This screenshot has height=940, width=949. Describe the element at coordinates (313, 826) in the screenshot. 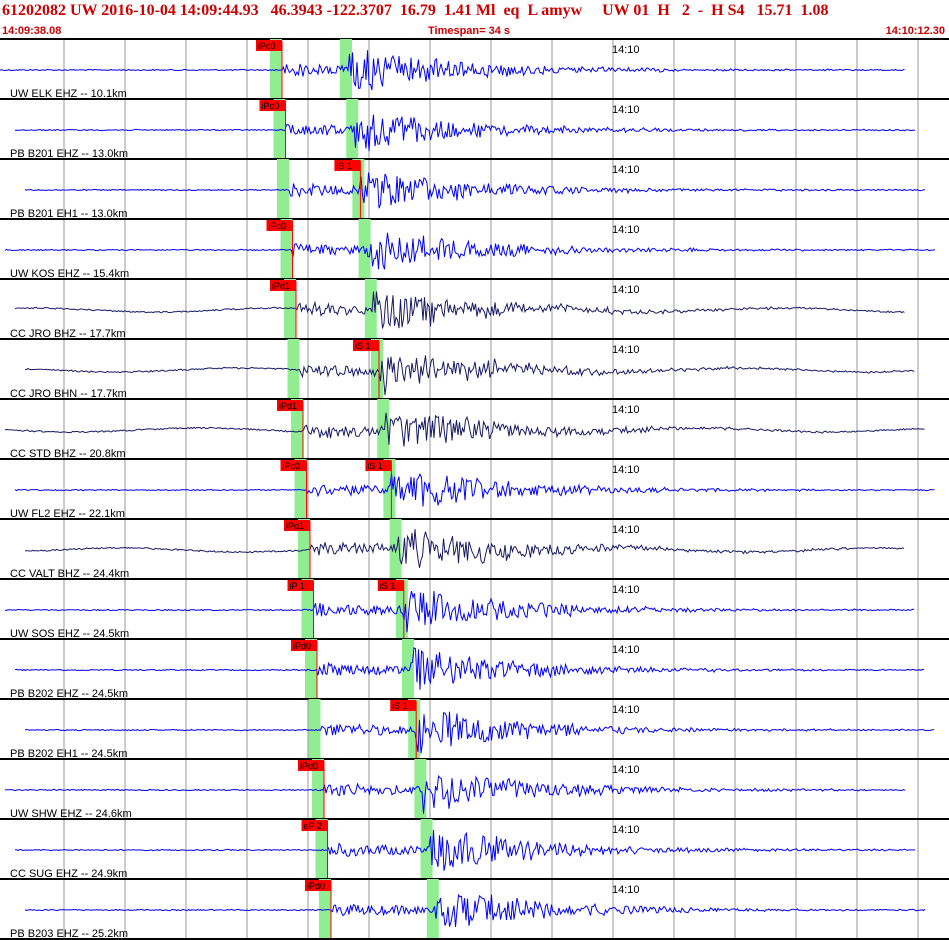

I see `p-pick-label: eP 2` at that location.